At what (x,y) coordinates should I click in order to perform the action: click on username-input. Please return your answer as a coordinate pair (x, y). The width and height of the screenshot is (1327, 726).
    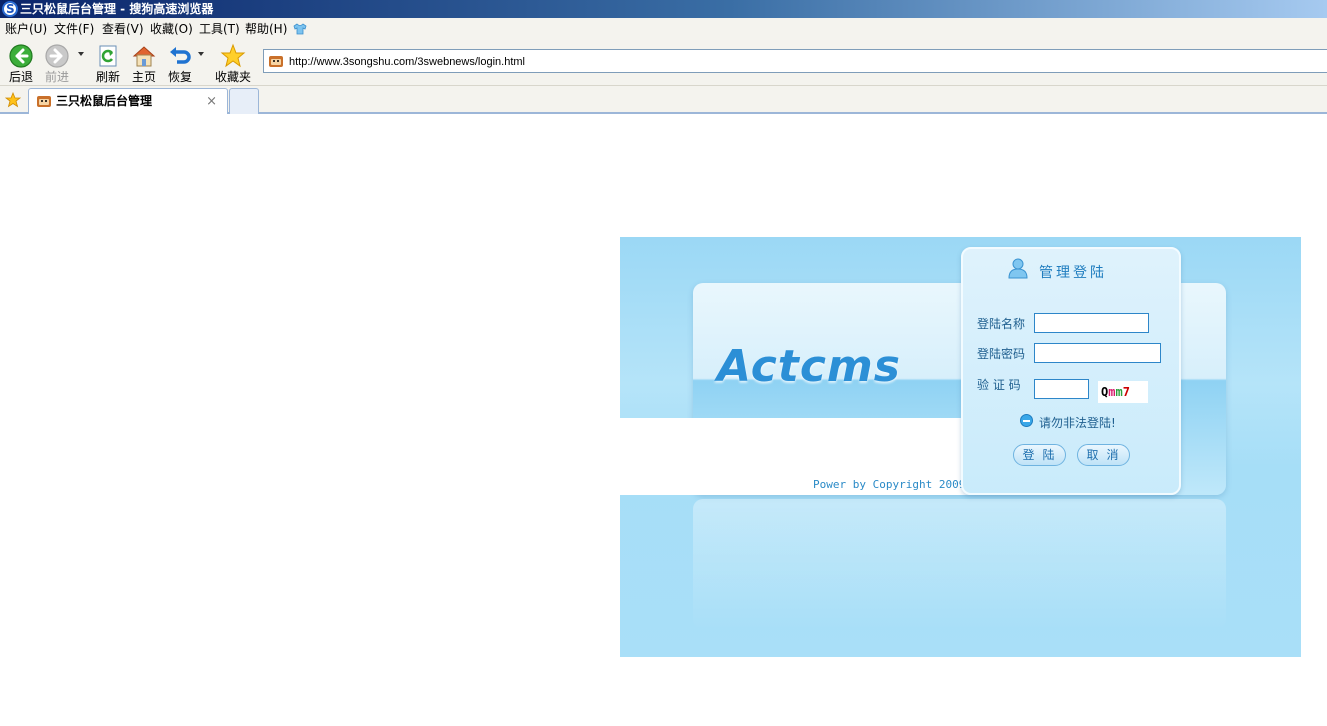
    Looking at the image, I should click on (1091, 323).